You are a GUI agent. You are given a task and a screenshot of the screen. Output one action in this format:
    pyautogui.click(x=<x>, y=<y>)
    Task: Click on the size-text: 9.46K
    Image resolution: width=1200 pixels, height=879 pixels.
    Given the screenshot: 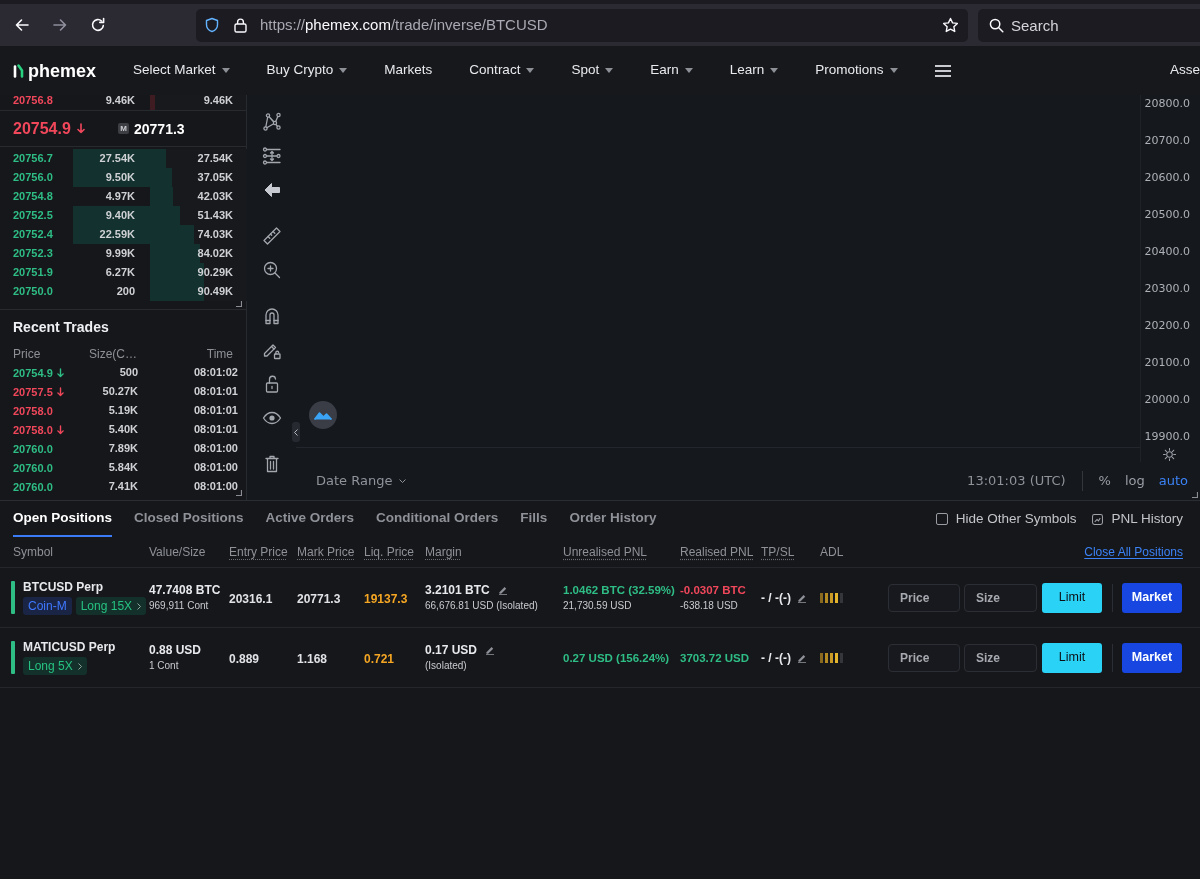 What is the action you would take?
    pyautogui.click(x=120, y=101)
    